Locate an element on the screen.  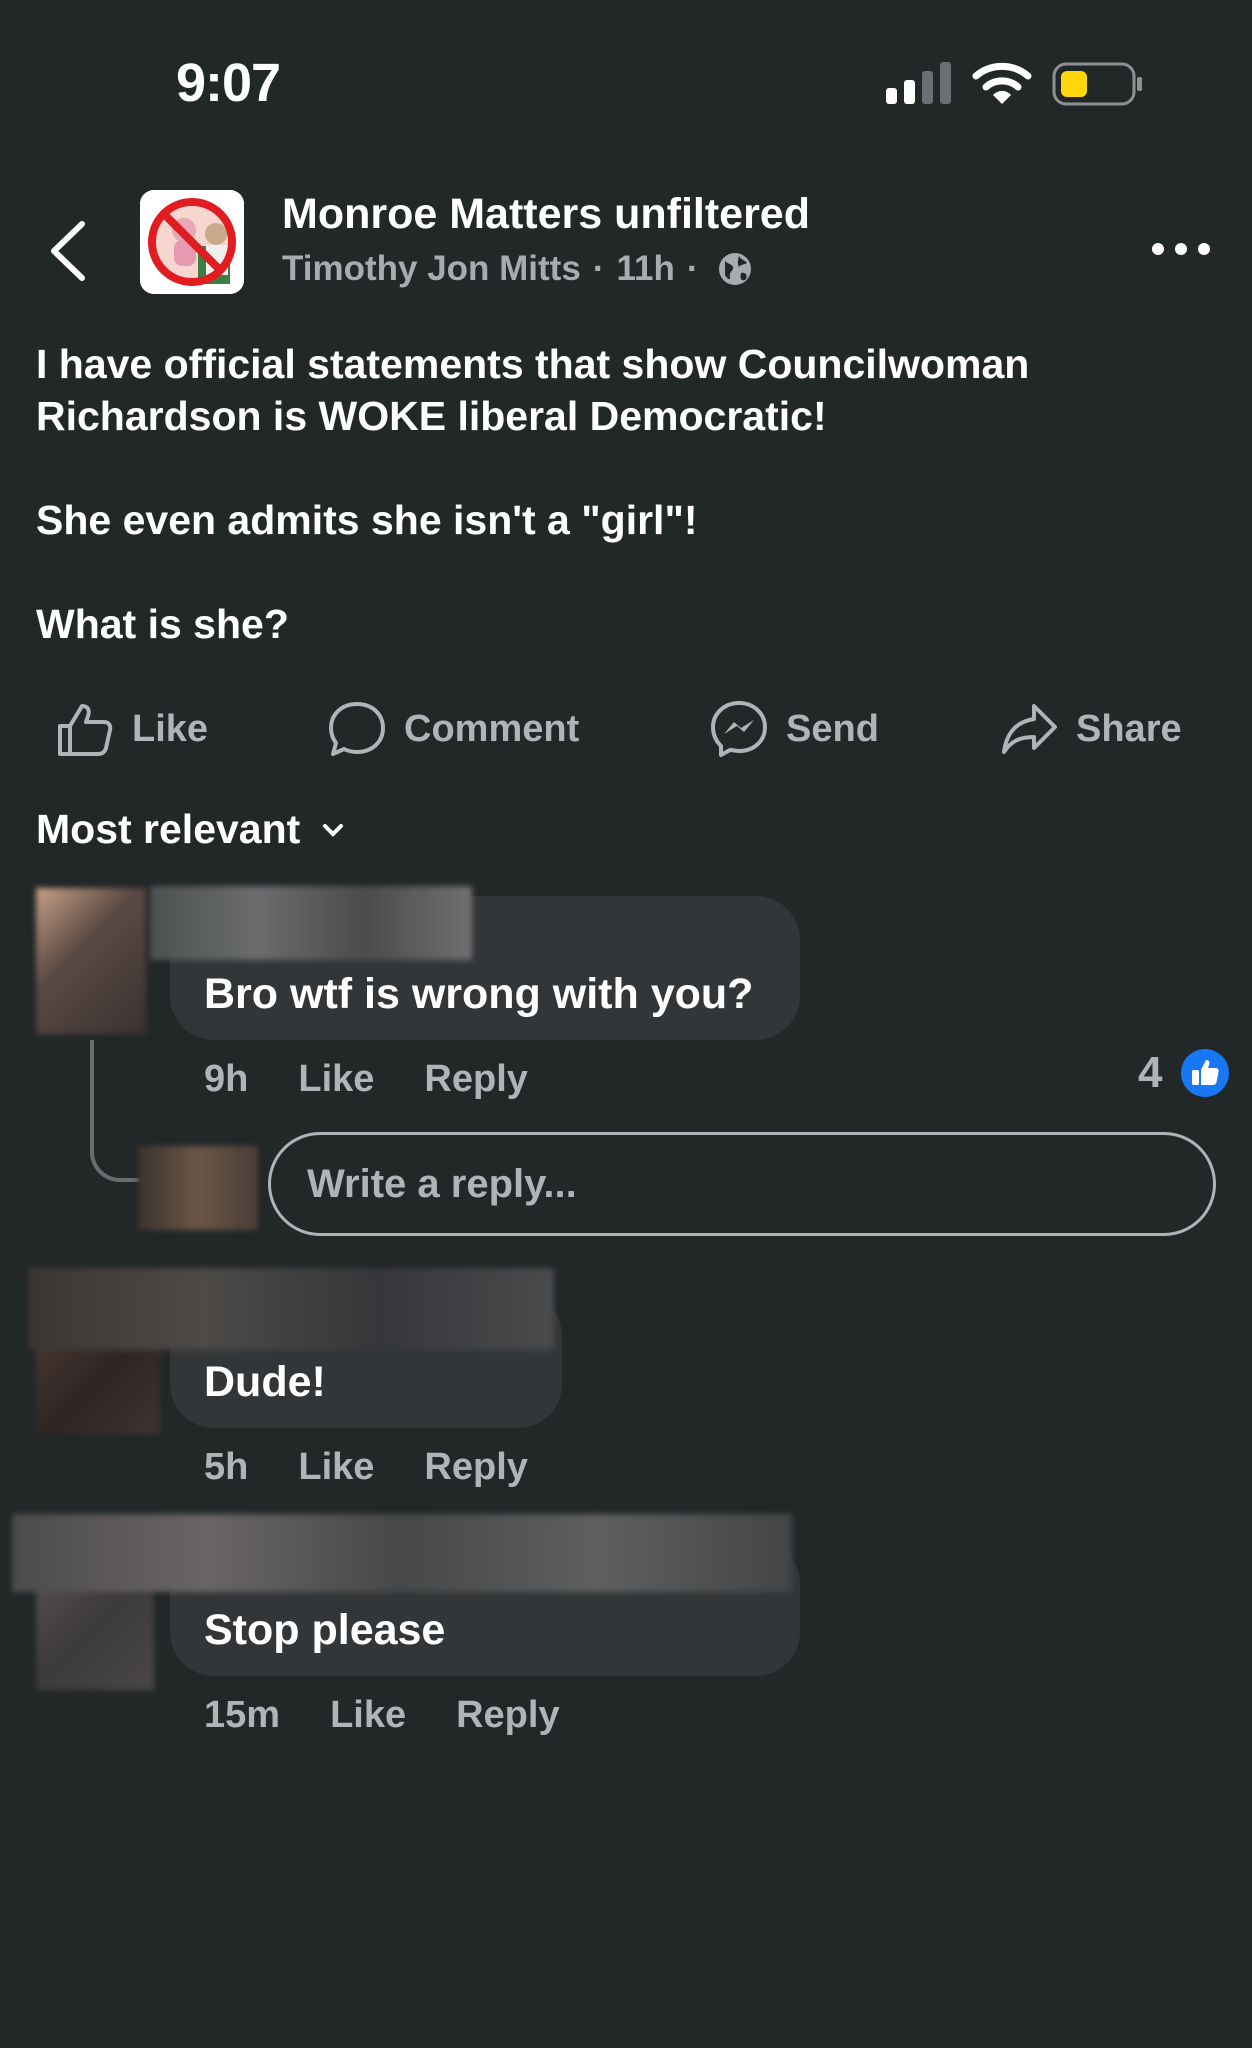
comment-text: Bro wtf is wrong with you? is located at coordinates (479, 994).